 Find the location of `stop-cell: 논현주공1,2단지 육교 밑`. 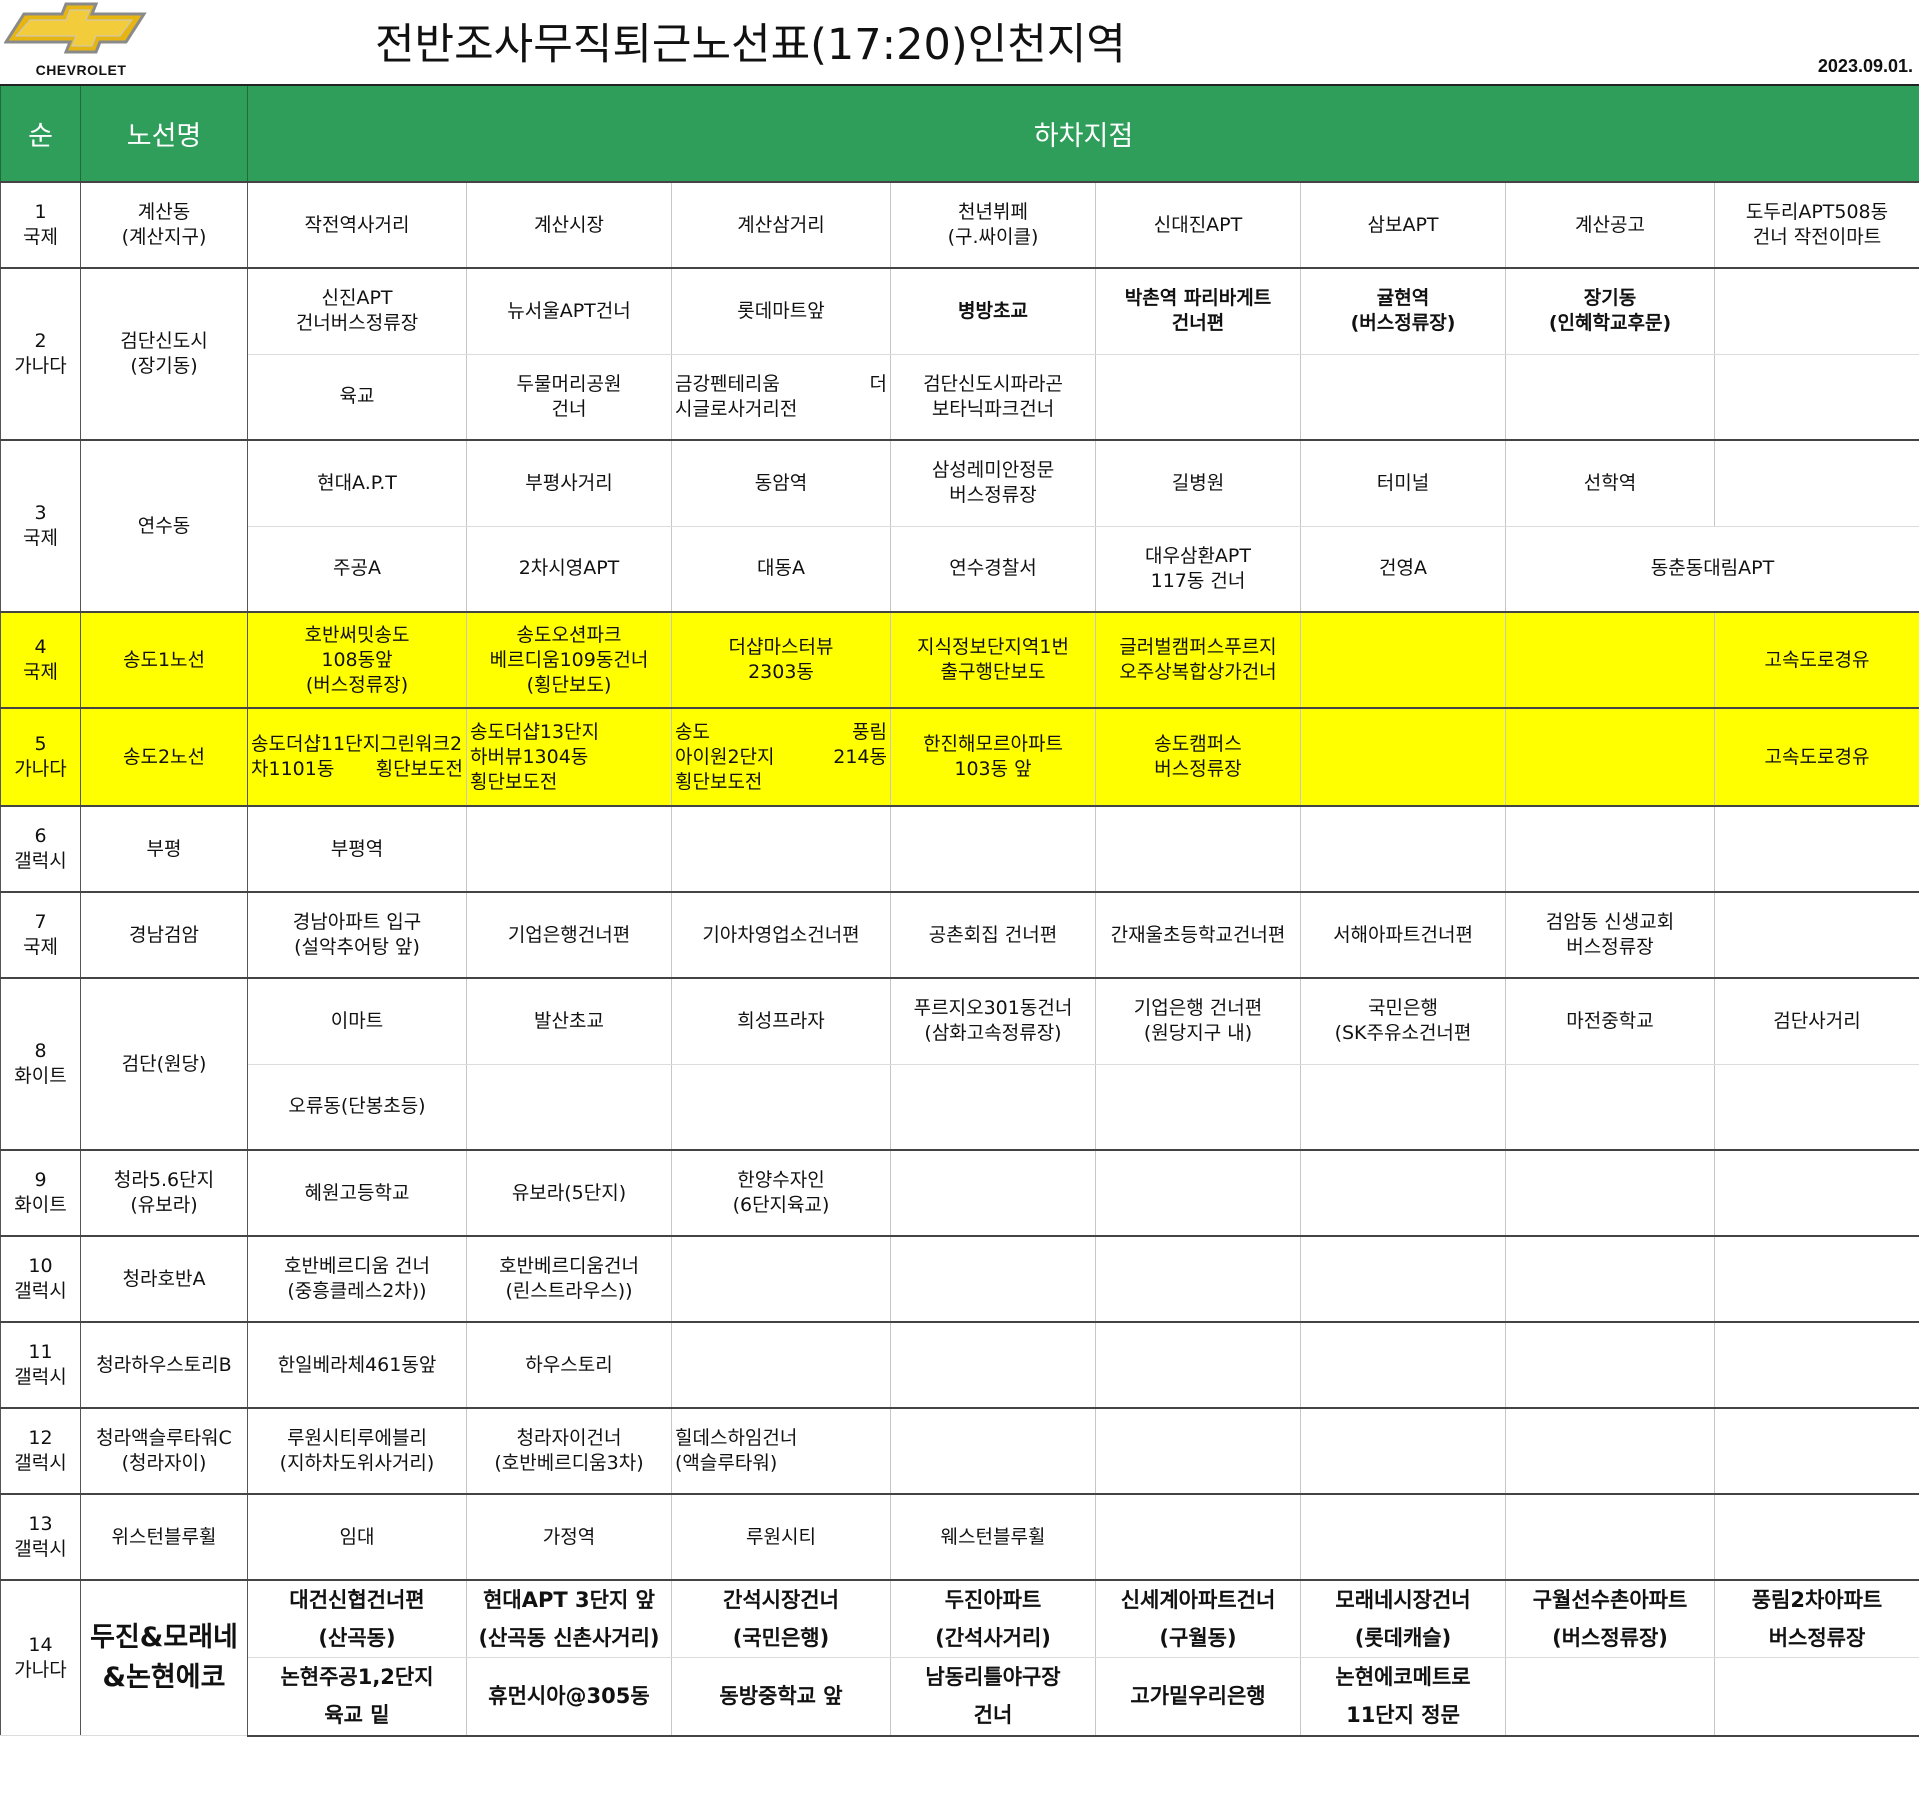

stop-cell: 논현주공1,2단지 육교 밑 is located at coordinates (357, 1697).